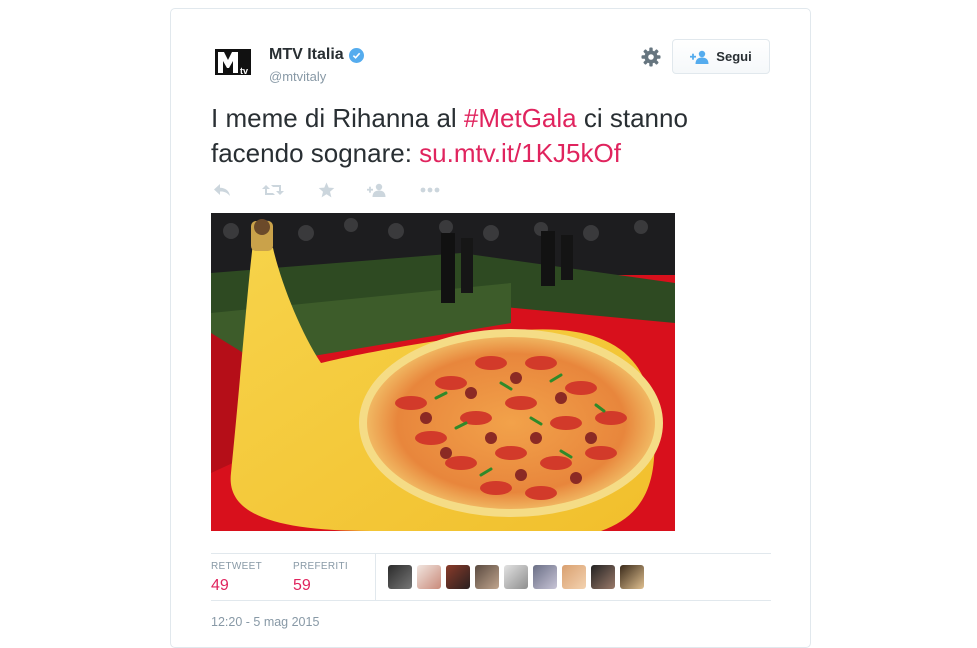  I want to click on follow-user-icon, so click(376, 190).